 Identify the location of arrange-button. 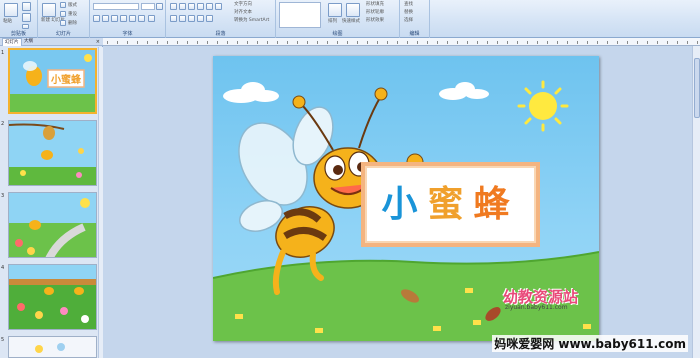
(335, 10).